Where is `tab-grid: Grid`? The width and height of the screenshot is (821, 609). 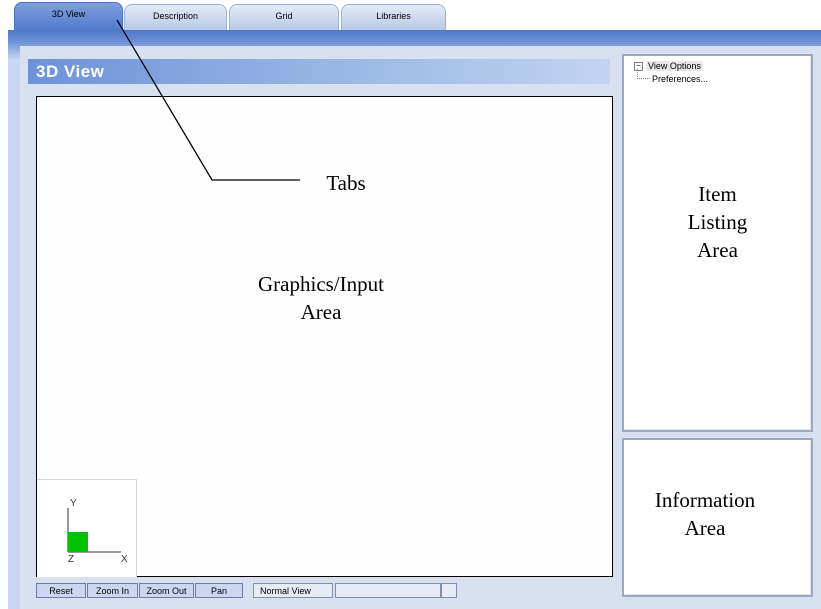
tab-grid: Grid is located at coordinates (284, 17).